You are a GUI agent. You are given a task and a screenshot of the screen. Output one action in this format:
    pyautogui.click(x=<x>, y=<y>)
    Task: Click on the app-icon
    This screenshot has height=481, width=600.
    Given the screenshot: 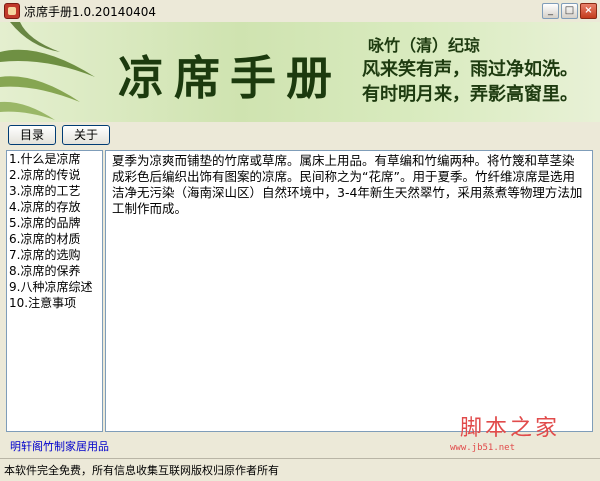 What is the action you would take?
    pyautogui.click(x=12, y=11)
    